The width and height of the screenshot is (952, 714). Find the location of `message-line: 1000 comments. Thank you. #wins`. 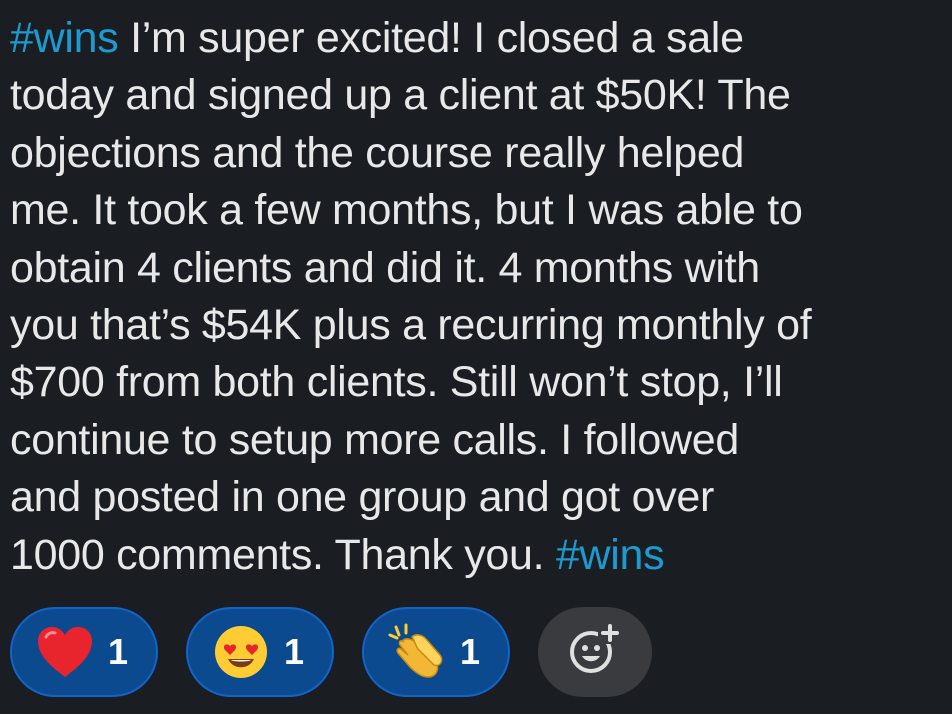

message-line: 1000 comments. Thank you. #wins is located at coordinates (477, 555).